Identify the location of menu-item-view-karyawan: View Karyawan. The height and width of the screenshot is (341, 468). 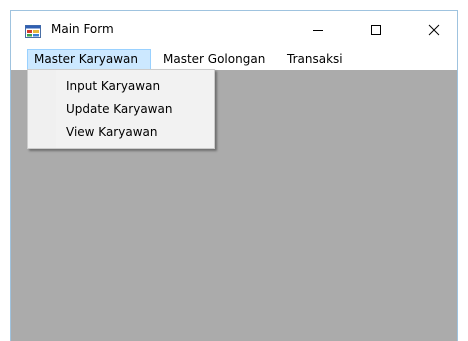
(111, 132).